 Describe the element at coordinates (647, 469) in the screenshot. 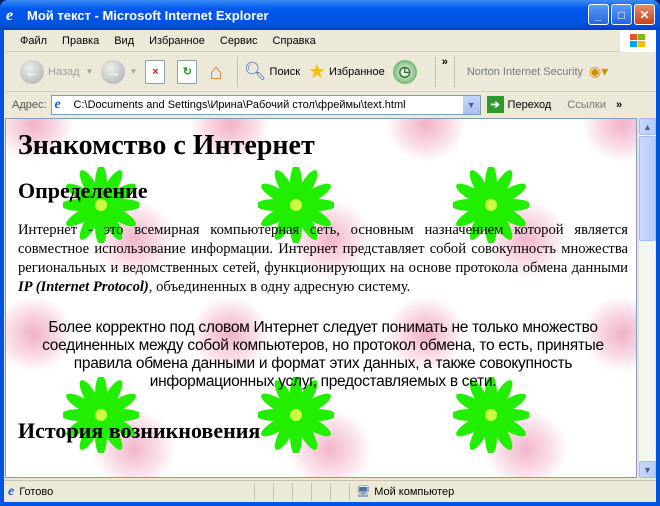

I see `scroll-down-button: ▼` at that location.